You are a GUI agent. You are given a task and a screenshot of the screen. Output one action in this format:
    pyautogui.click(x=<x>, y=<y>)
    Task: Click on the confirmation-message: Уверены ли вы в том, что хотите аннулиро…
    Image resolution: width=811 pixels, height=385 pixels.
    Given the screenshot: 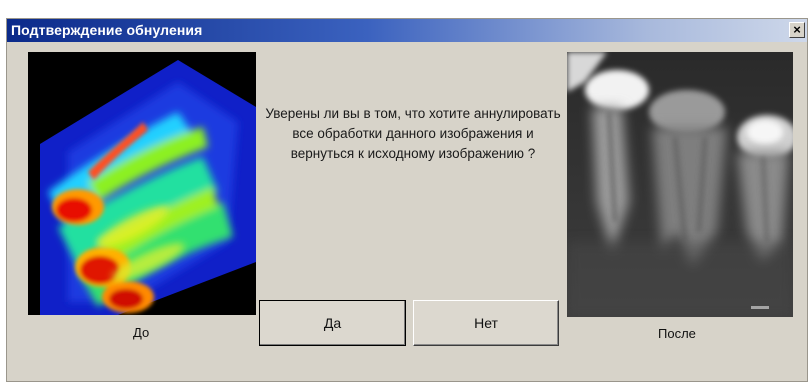 What is the action you would take?
    pyautogui.click(x=413, y=133)
    